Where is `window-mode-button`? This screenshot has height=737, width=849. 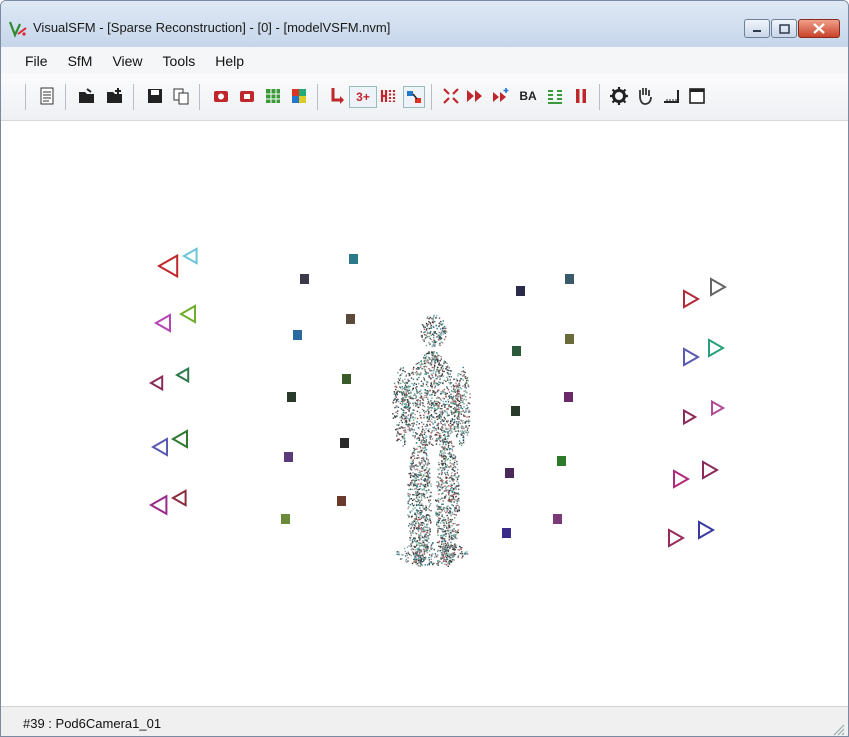 window-mode-button is located at coordinates (697, 96).